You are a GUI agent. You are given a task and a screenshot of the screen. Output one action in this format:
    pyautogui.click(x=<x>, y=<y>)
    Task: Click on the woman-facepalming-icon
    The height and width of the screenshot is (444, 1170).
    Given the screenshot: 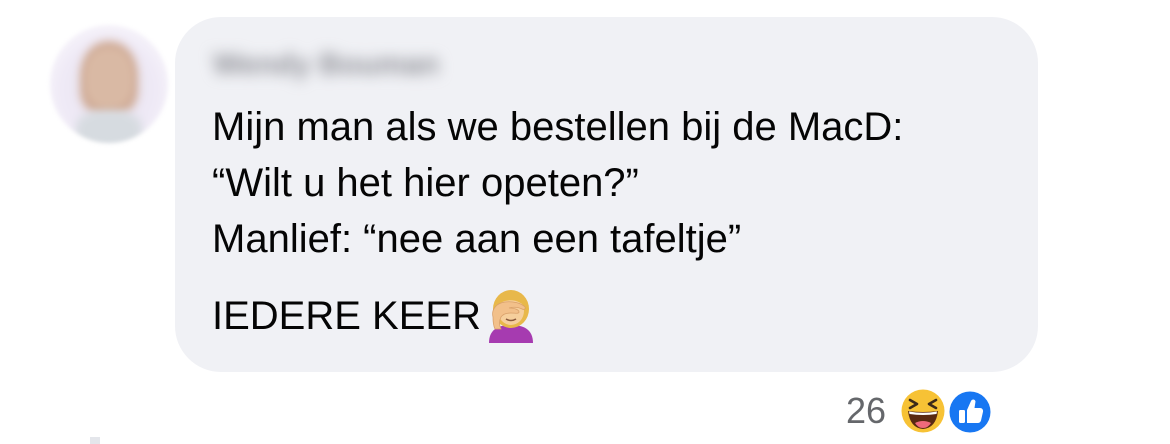 What is the action you would take?
    pyautogui.click(x=511, y=322)
    